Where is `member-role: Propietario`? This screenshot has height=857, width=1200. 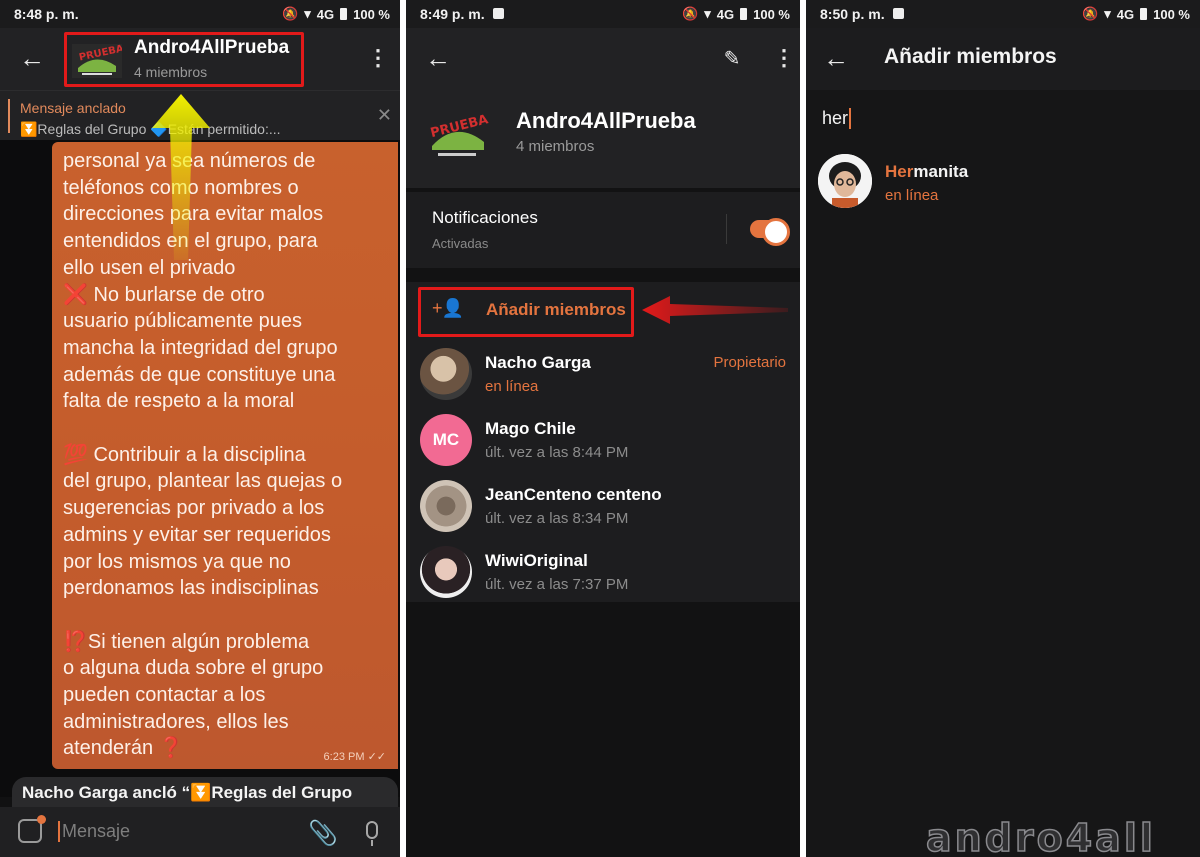
member-role: Propietario is located at coordinates (749, 362).